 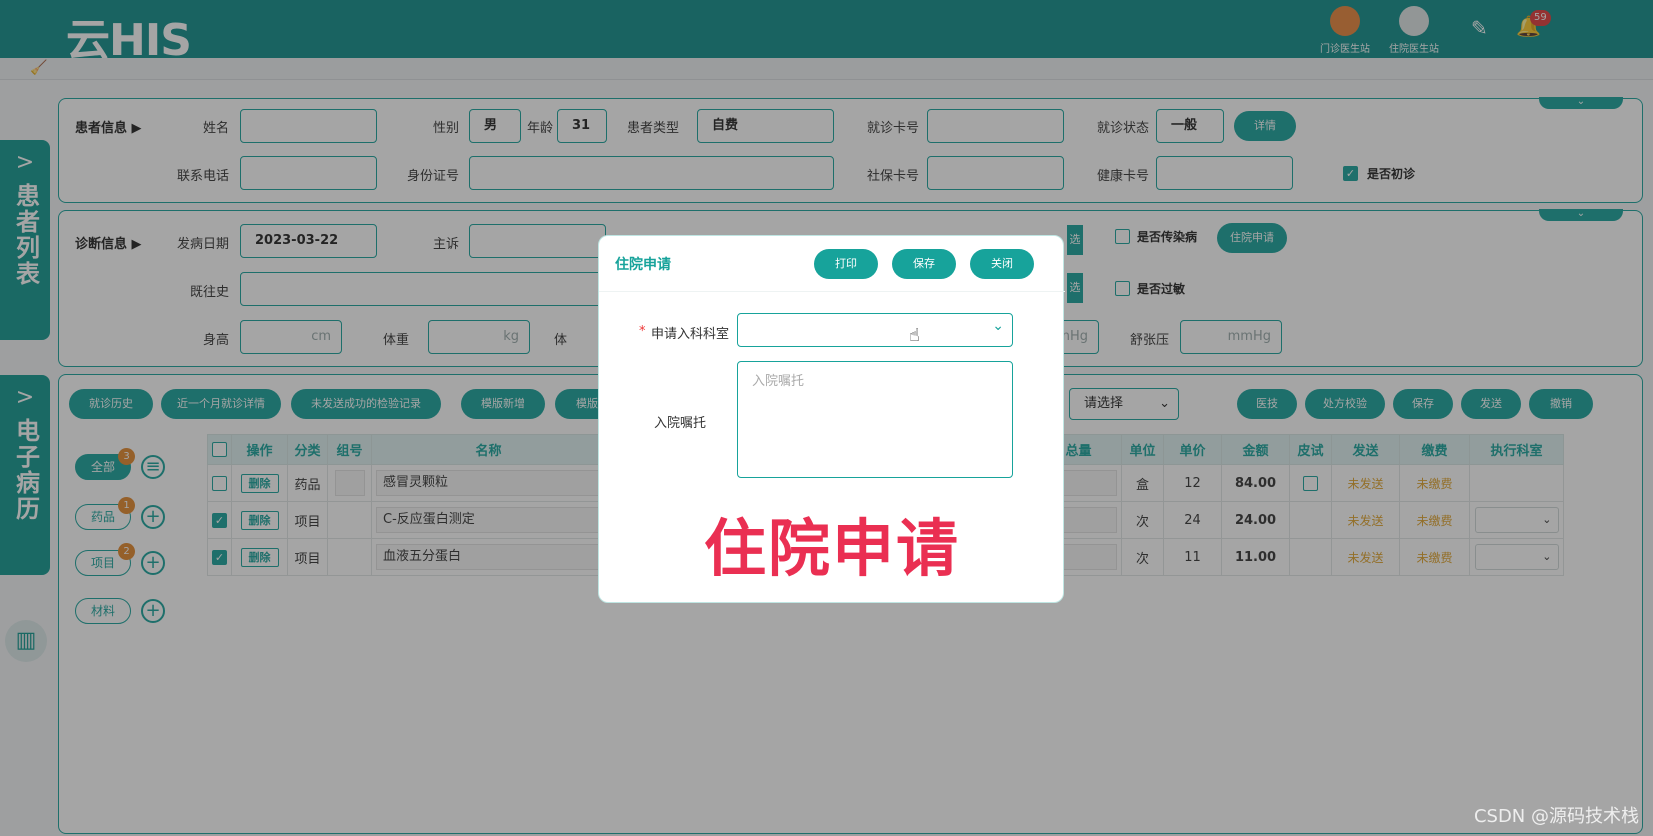 What do you see at coordinates (680, 423) in the screenshot?
I see `advice-label: 入院嘱托` at bounding box center [680, 423].